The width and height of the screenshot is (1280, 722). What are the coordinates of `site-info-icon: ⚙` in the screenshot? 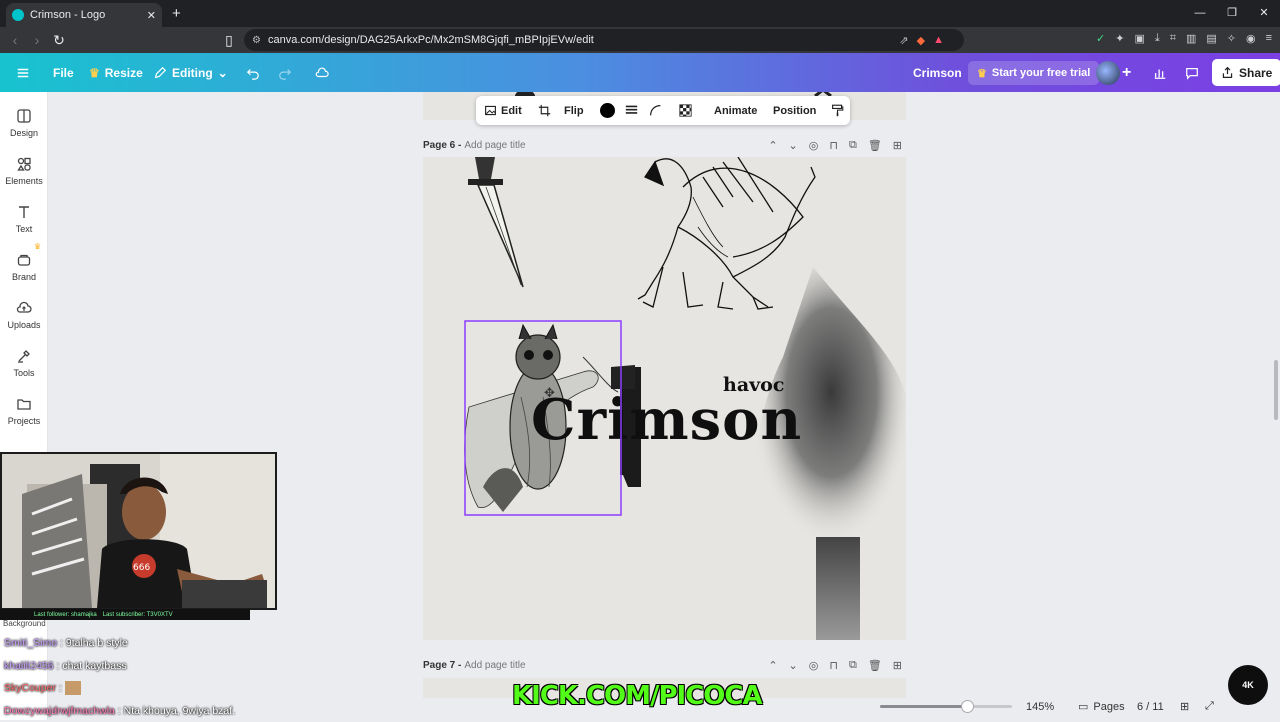 It's located at (256, 40).